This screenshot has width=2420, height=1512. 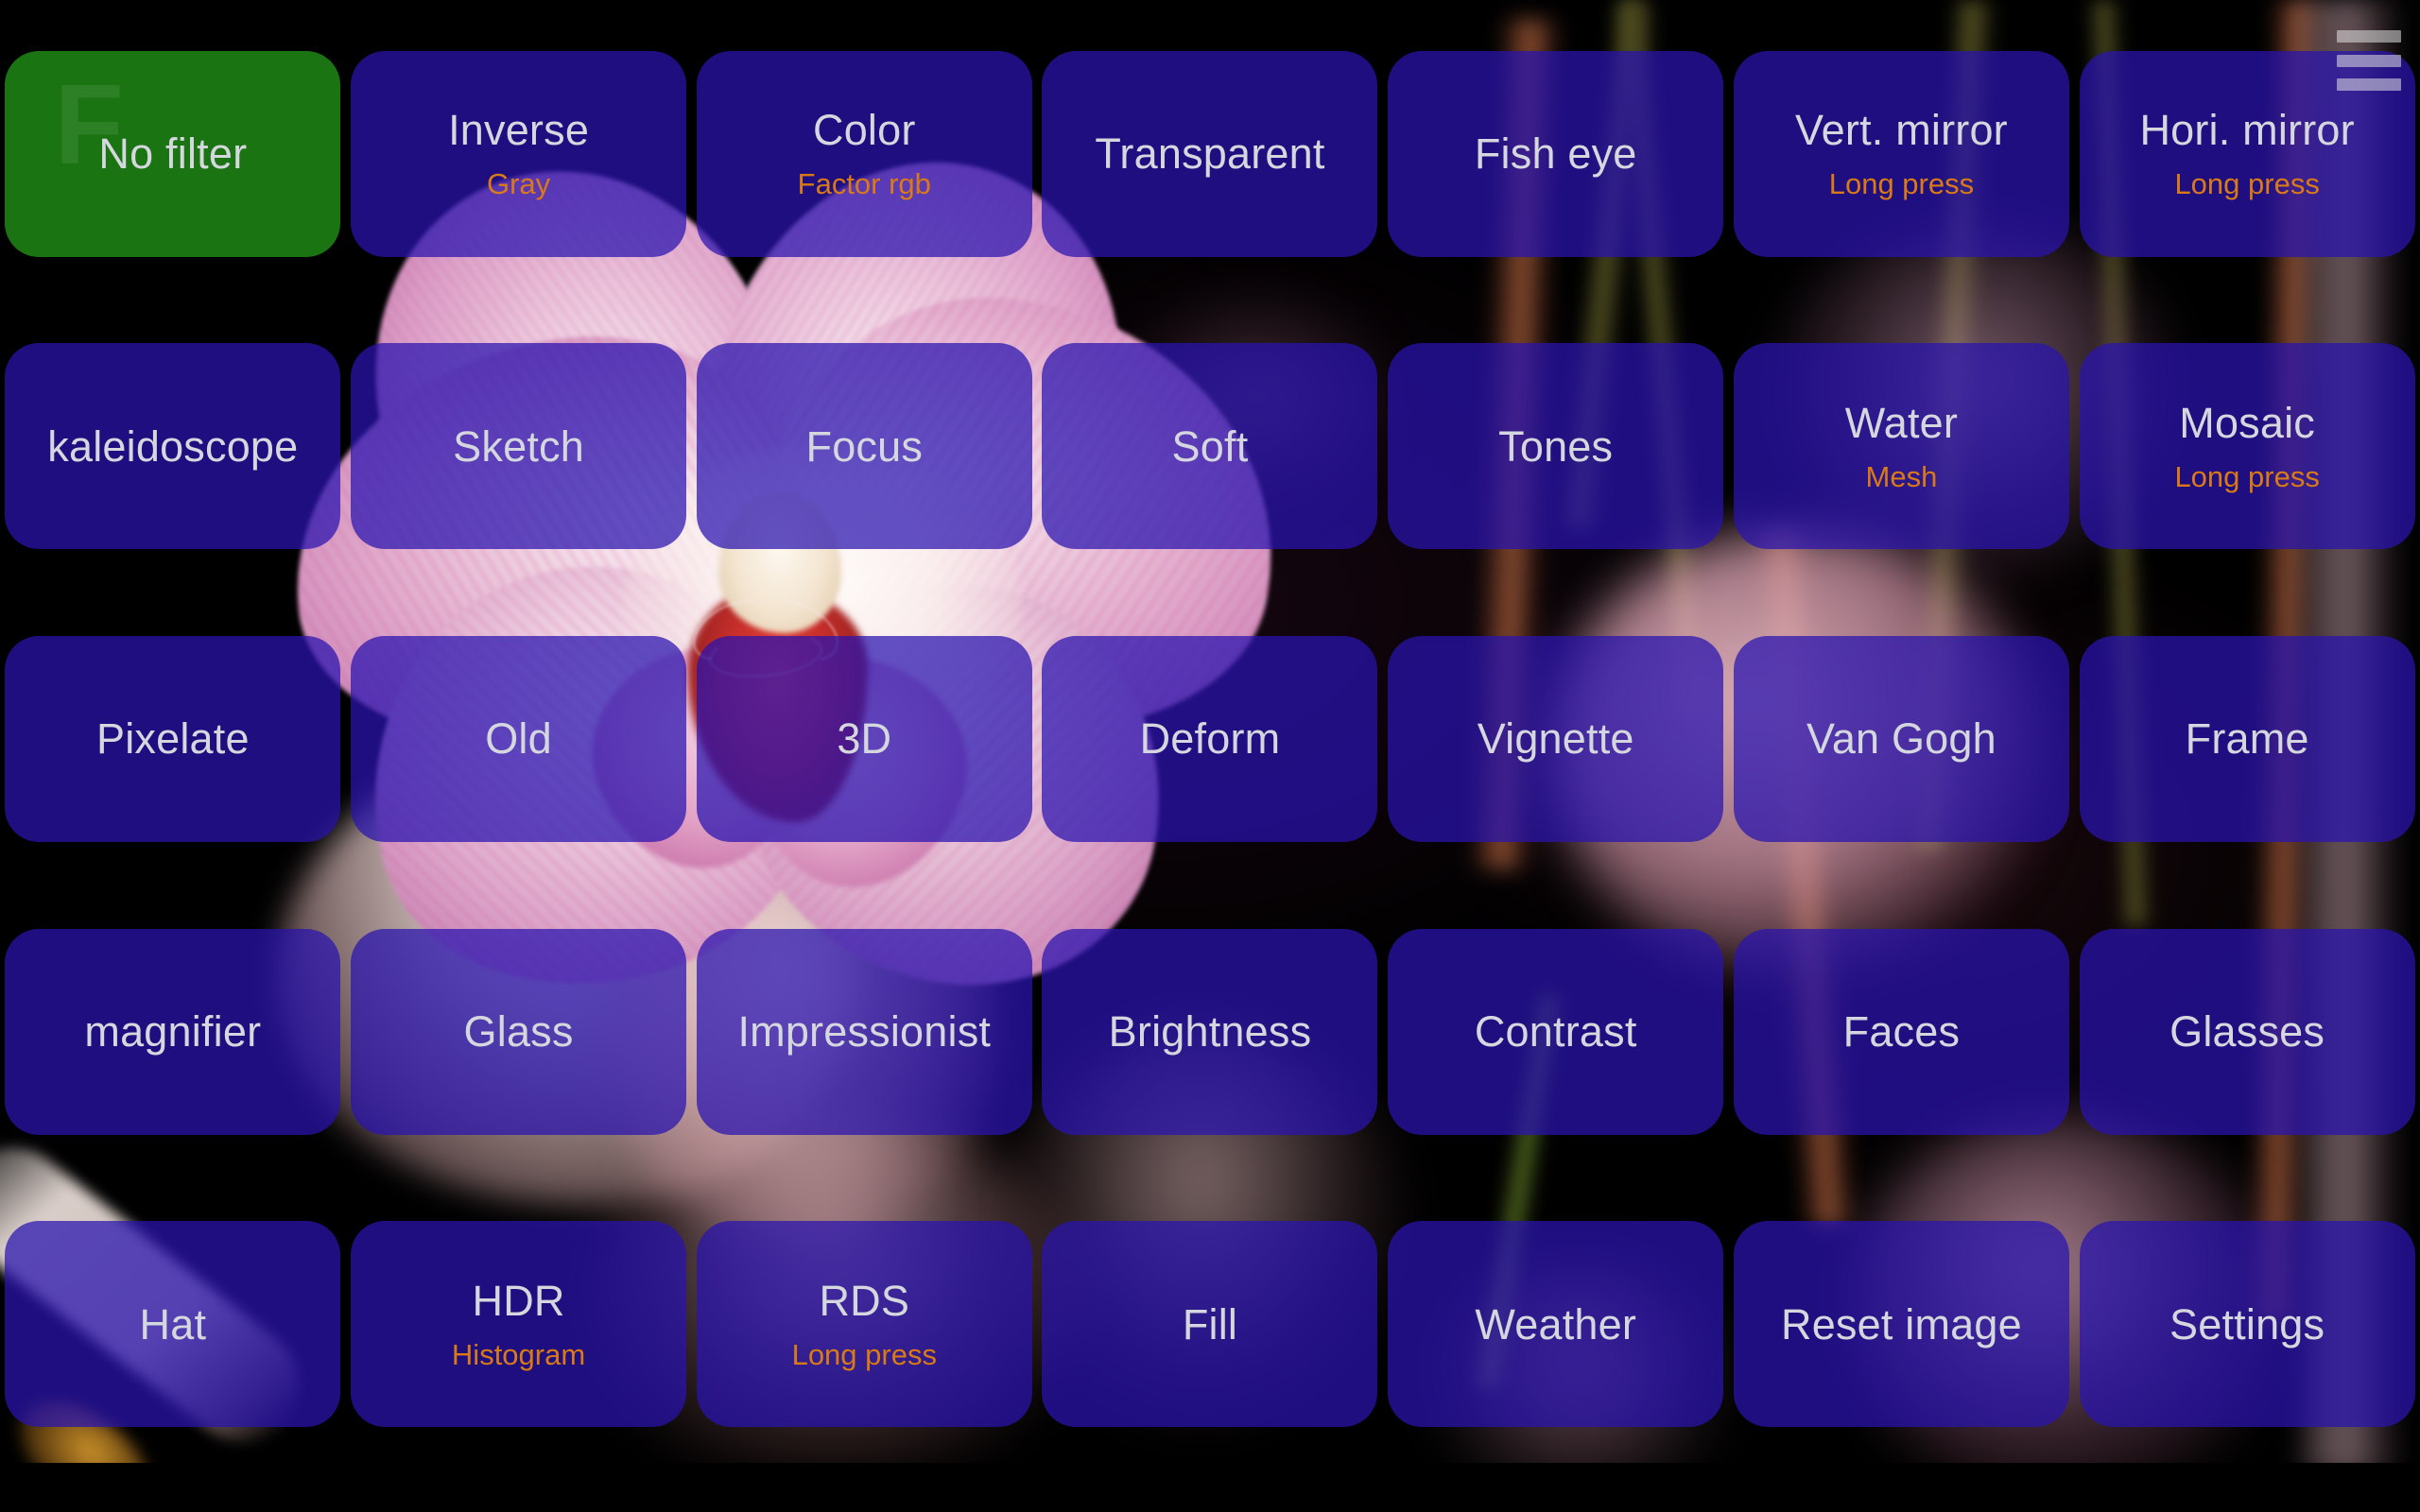 I want to click on filter-button-impressionist: Impressionist, so click(x=864, y=1031).